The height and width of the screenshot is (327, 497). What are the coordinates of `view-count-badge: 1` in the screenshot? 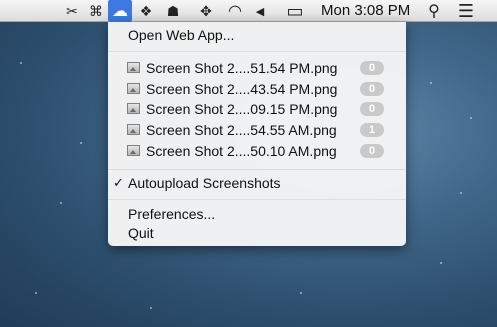 It's located at (372, 130).